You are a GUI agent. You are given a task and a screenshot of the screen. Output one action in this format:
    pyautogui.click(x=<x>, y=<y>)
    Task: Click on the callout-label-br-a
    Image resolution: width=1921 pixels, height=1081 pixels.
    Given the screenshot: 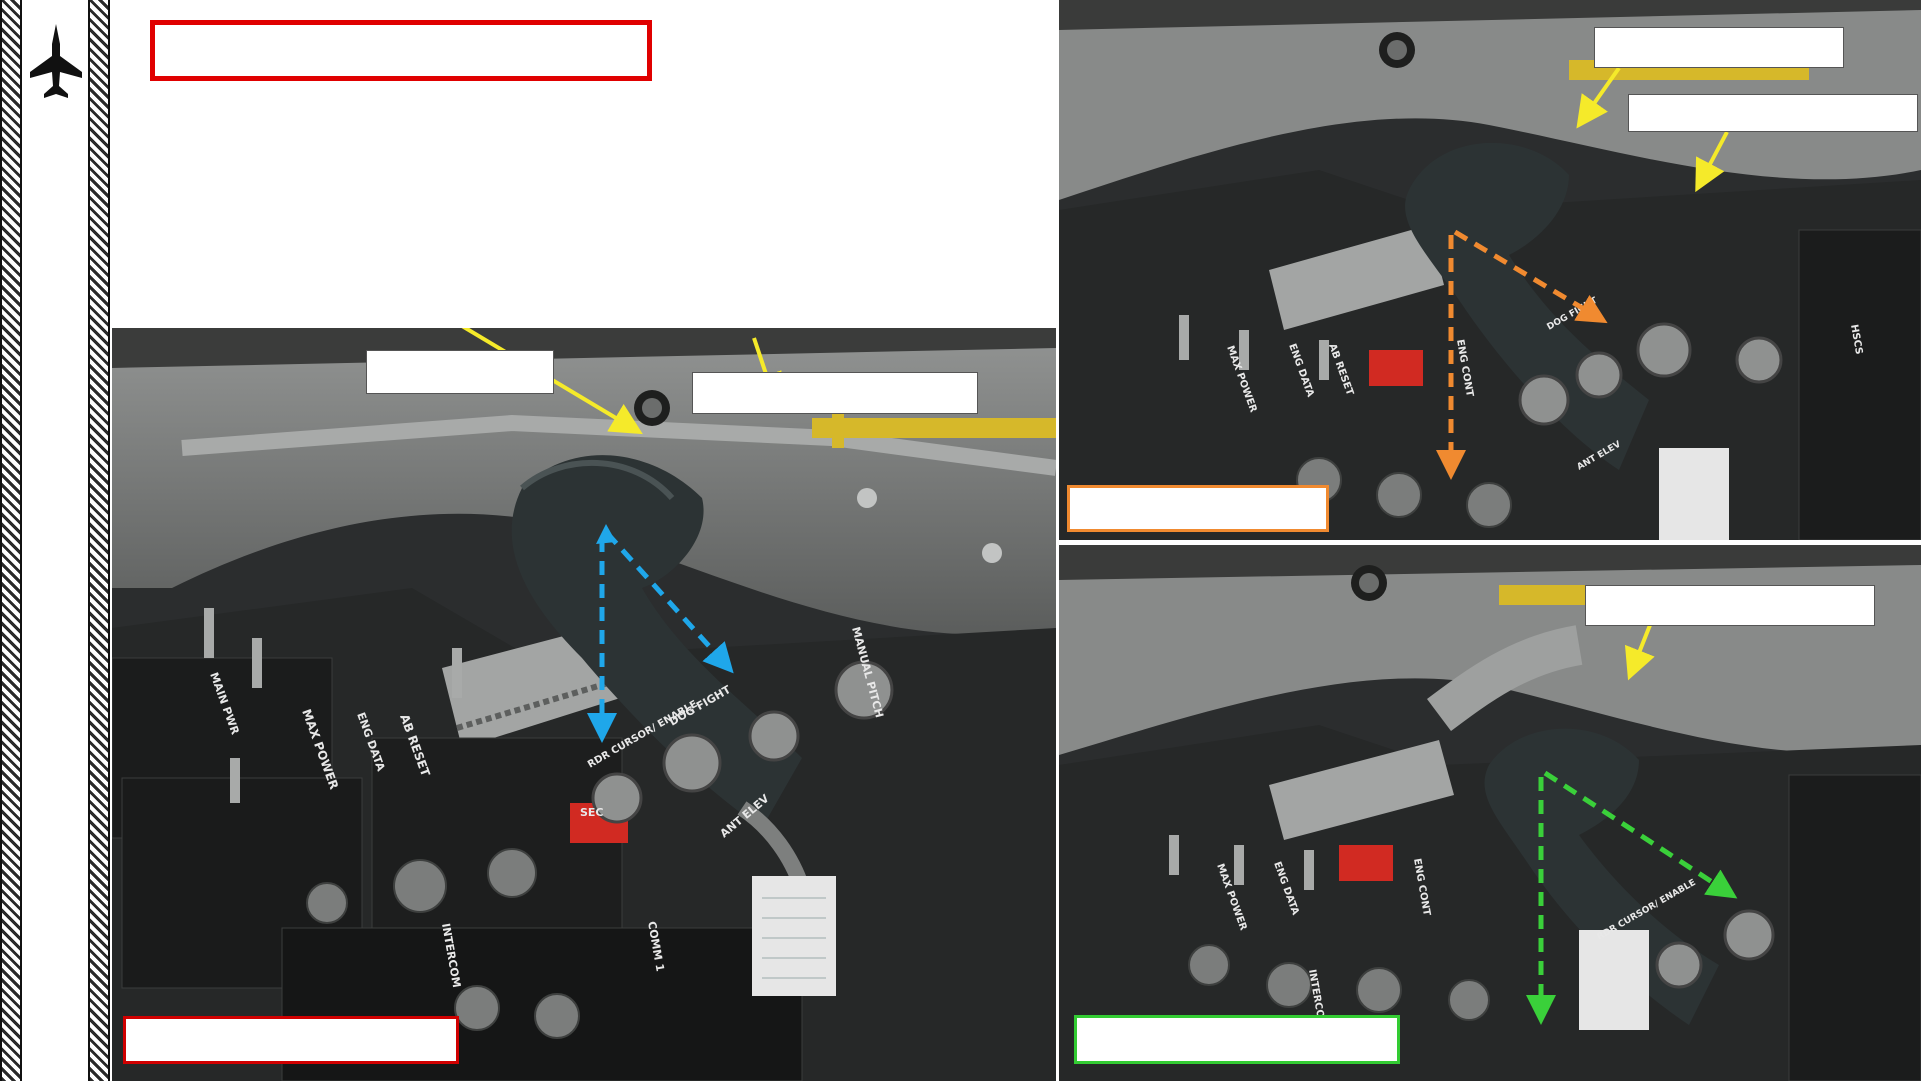 What is the action you would take?
    pyautogui.click(x=1730, y=605)
    